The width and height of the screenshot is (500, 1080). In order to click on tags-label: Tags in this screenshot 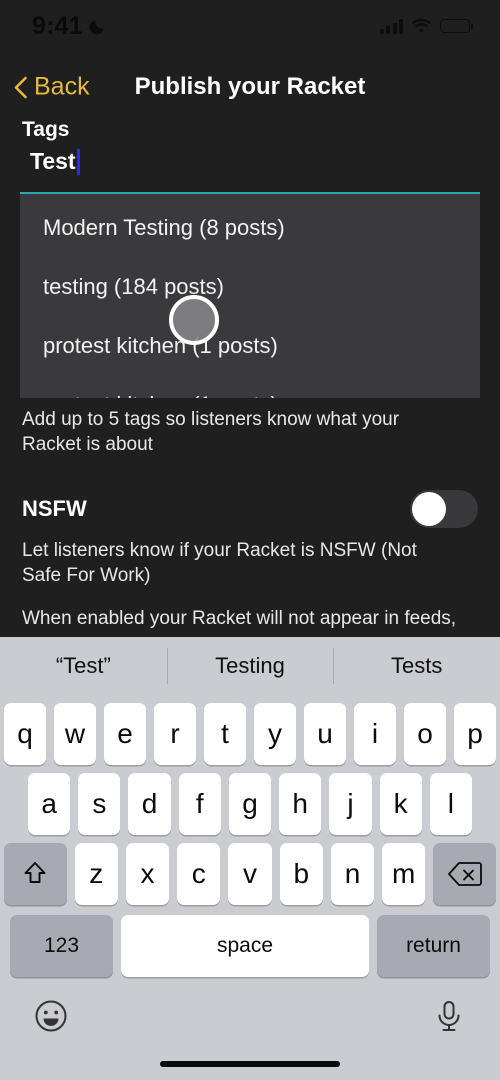, I will do `click(46, 129)`.